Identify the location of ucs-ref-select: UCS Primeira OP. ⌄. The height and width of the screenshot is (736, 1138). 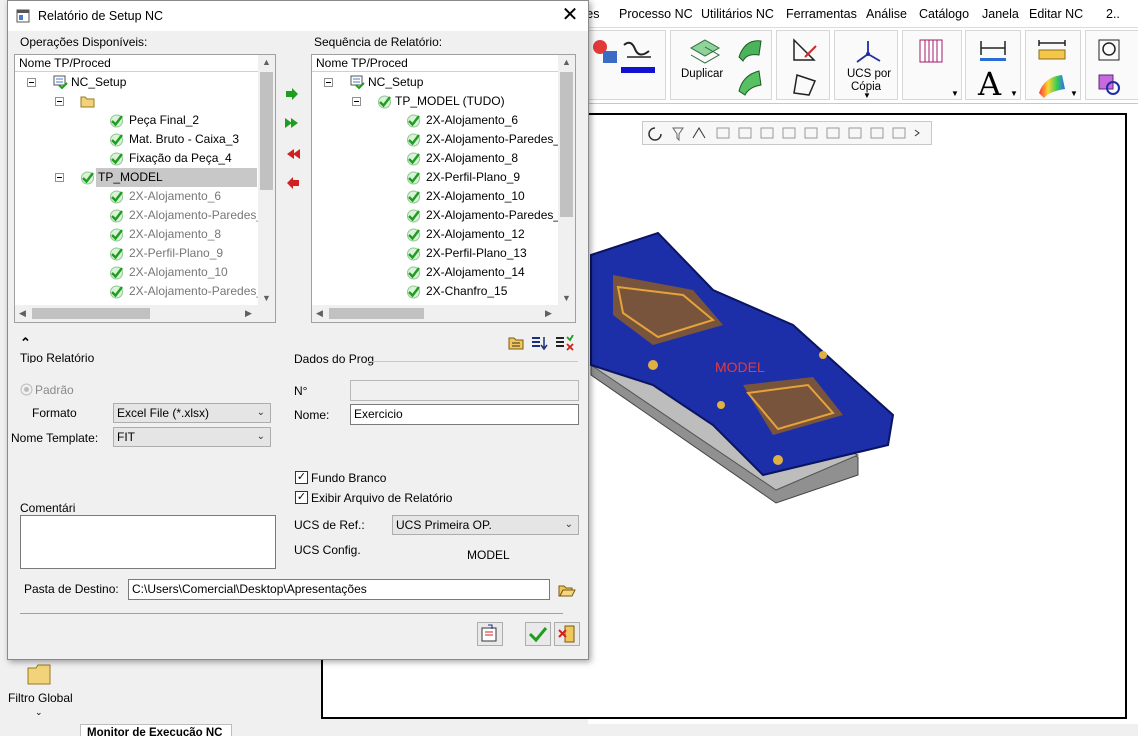
(485, 525).